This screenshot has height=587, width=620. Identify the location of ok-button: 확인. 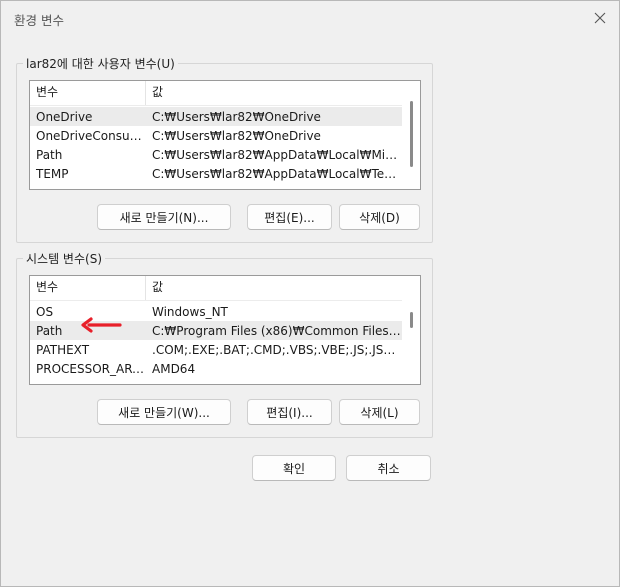
(294, 468).